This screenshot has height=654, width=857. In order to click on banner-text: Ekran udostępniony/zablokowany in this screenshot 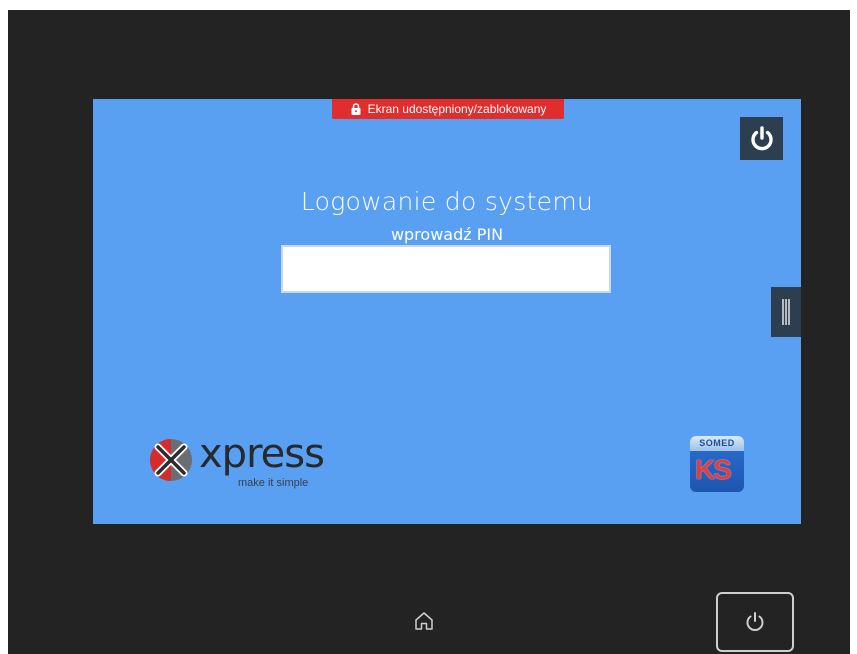, I will do `click(457, 109)`.